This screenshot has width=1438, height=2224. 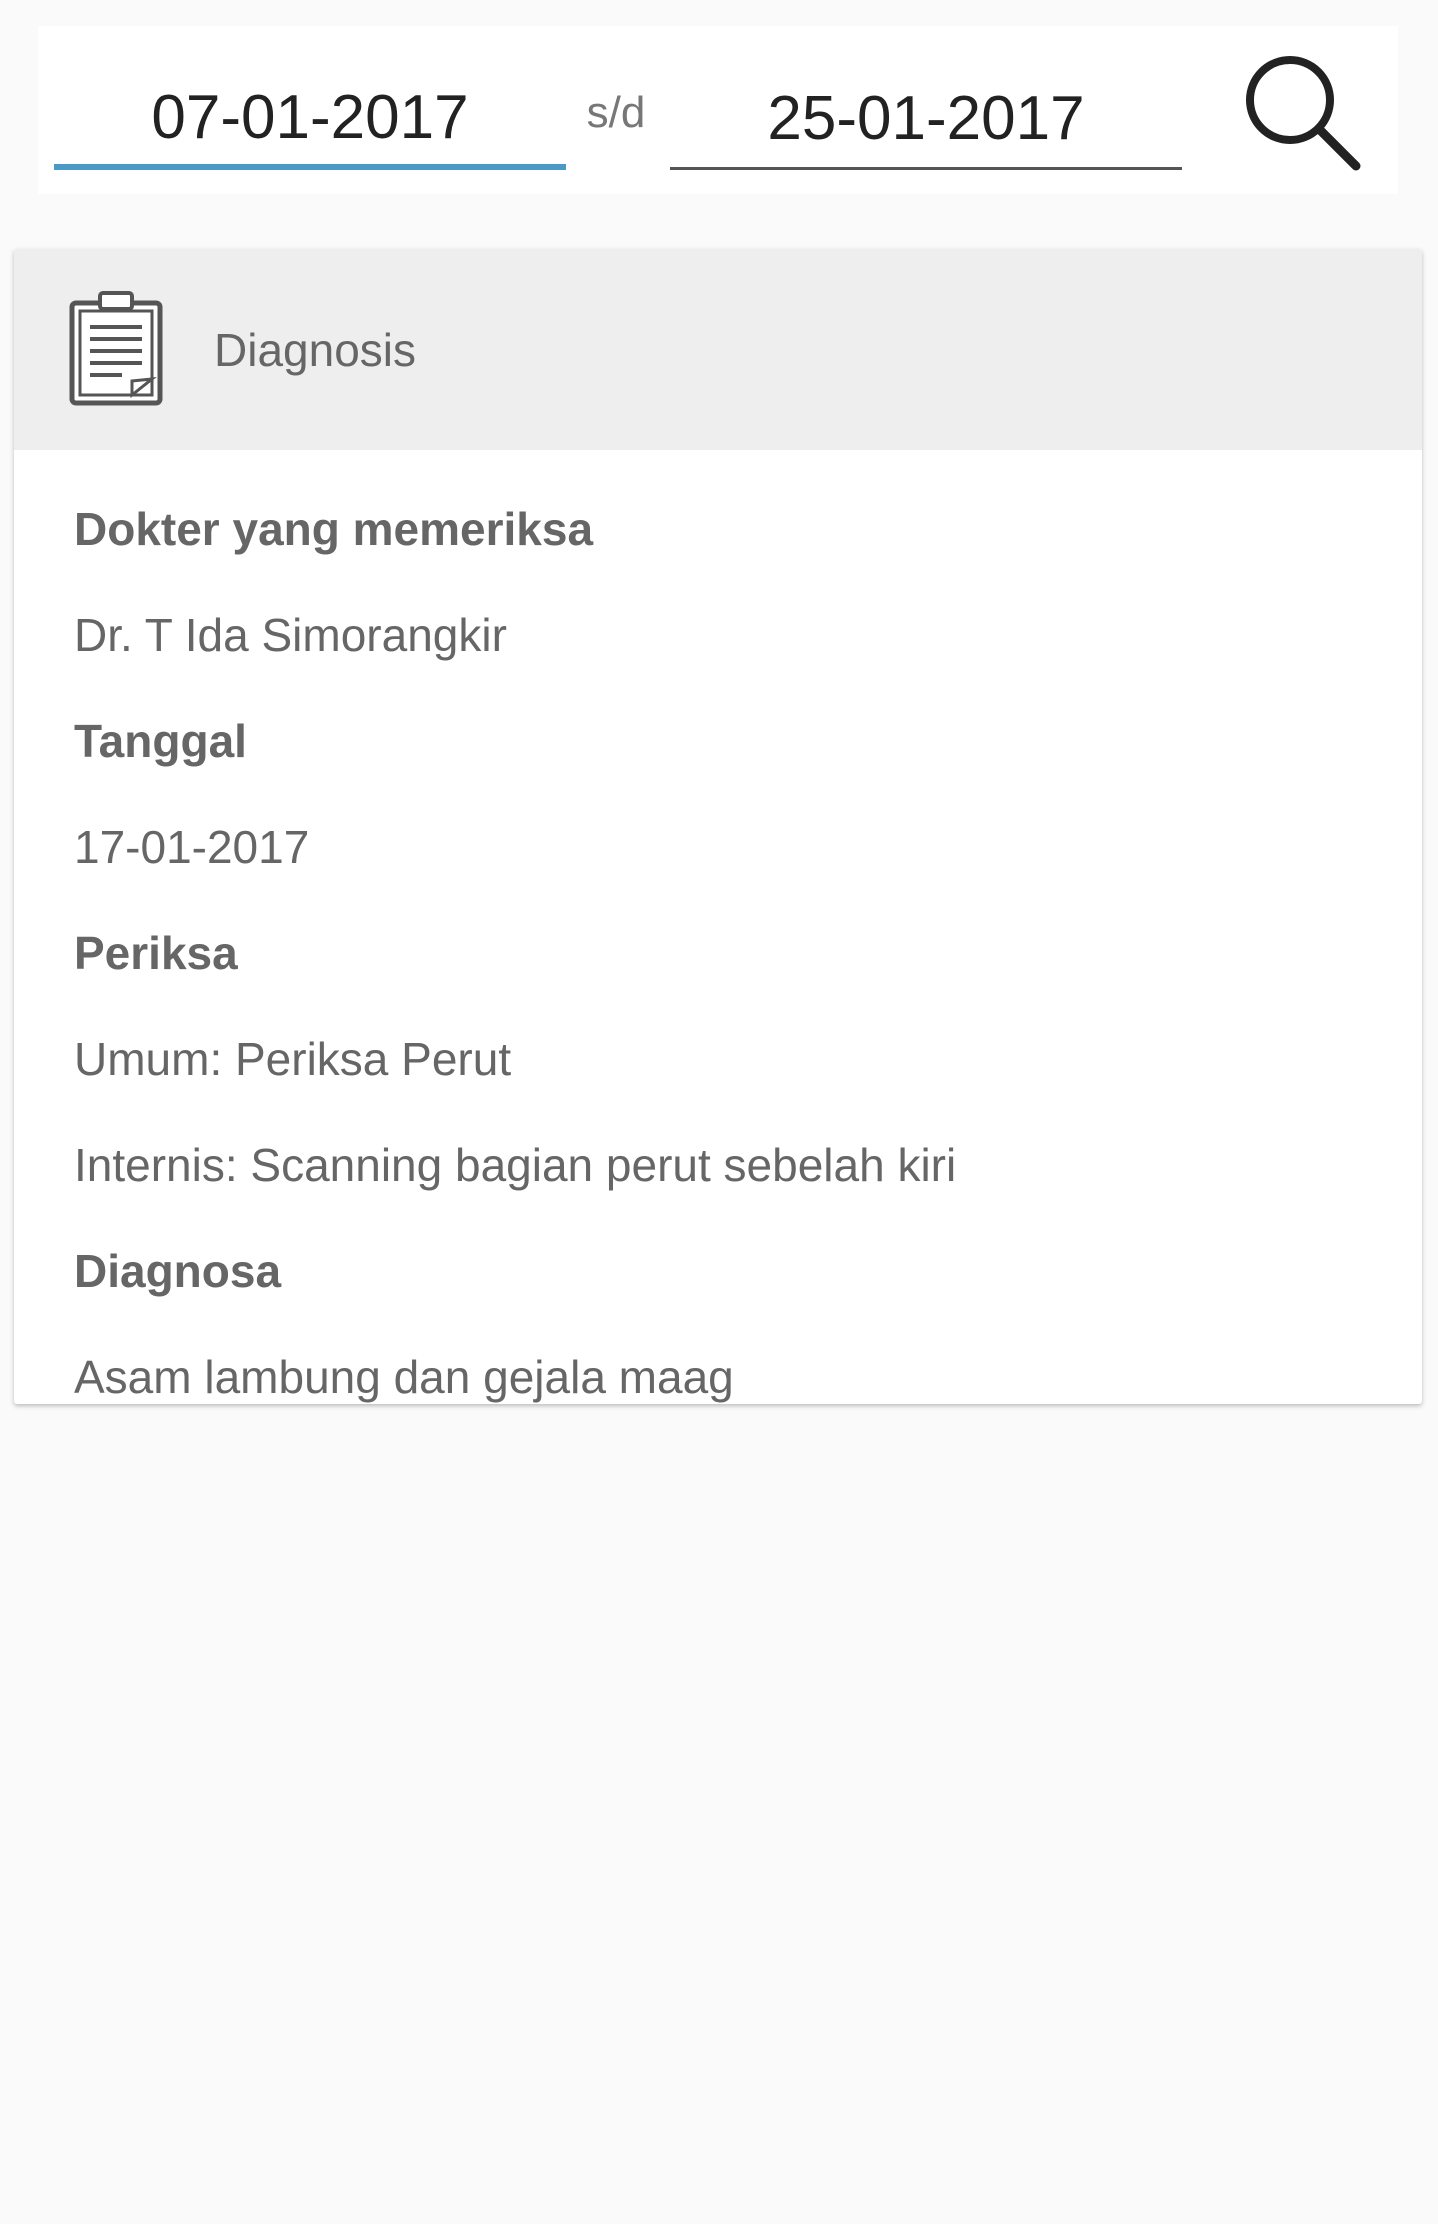 What do you see at coordinates (121, 349) in the screenshot?
I see `clipboard-icon` at bounding box center [121, 349].